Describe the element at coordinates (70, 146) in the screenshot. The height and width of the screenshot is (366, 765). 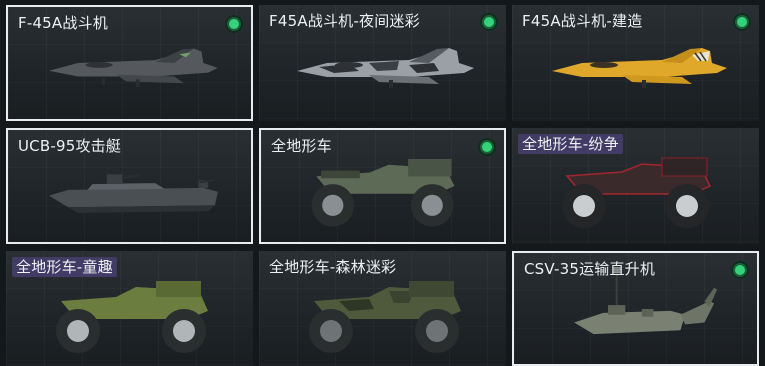
I see `item-title: UCB-95攻击艇` at that location.